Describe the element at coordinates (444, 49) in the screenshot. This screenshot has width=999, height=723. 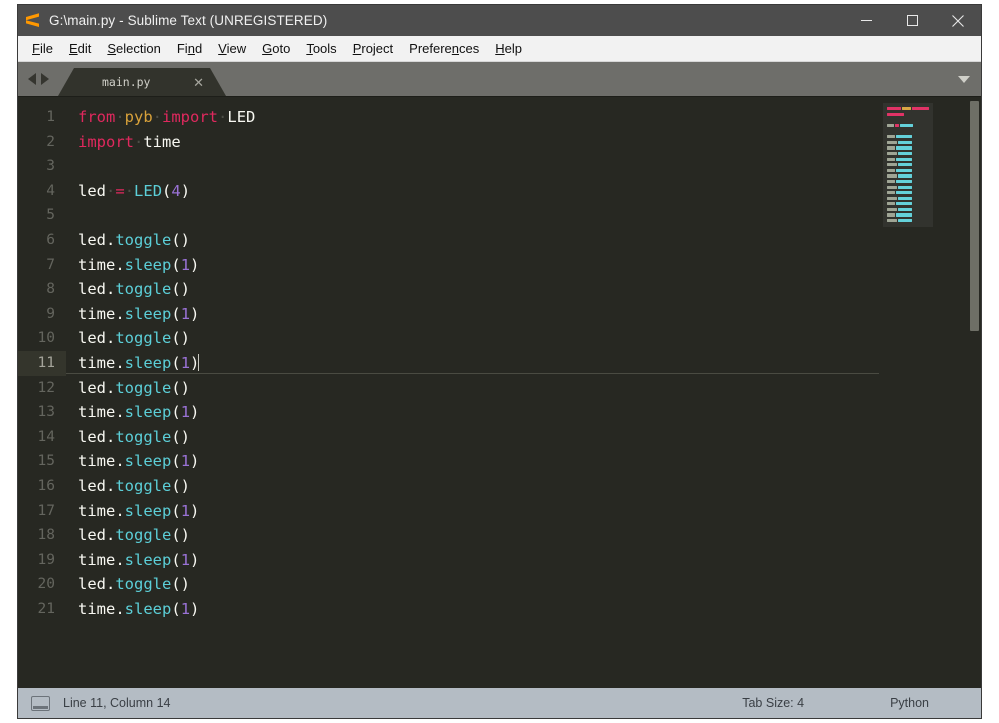
I see `menu-item-preferences: Preferences` at that location.